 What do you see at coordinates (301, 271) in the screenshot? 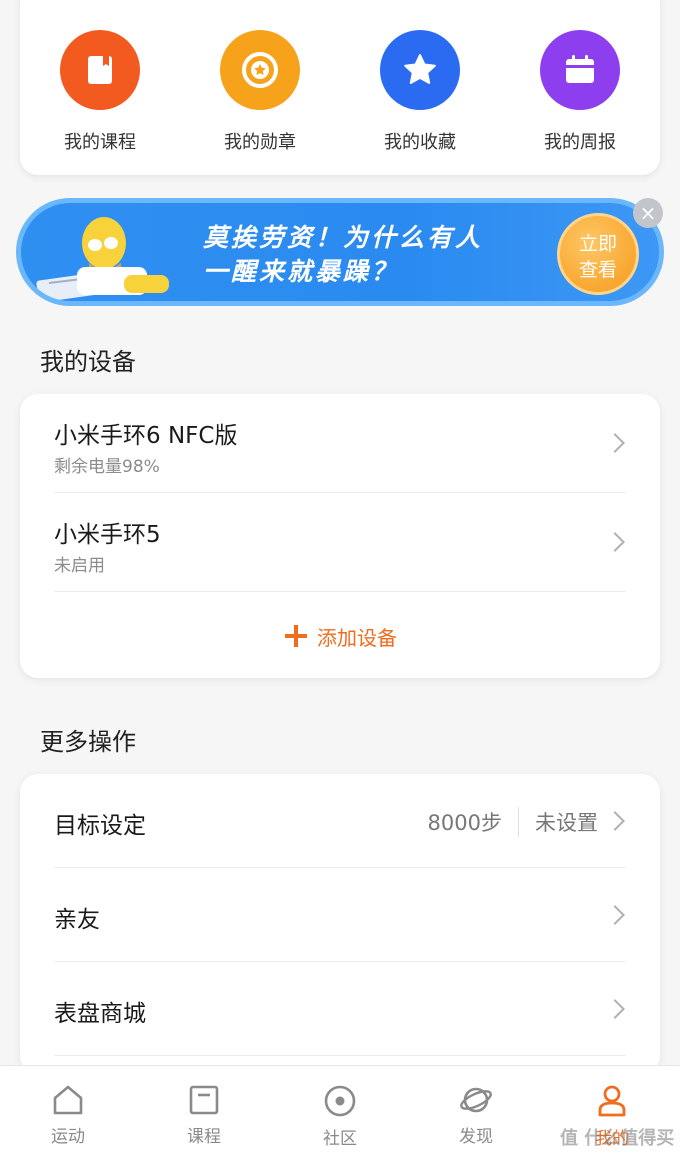
I see `banner-line-2: 一醒来就暴躁？` at bounding box center [301, 271].